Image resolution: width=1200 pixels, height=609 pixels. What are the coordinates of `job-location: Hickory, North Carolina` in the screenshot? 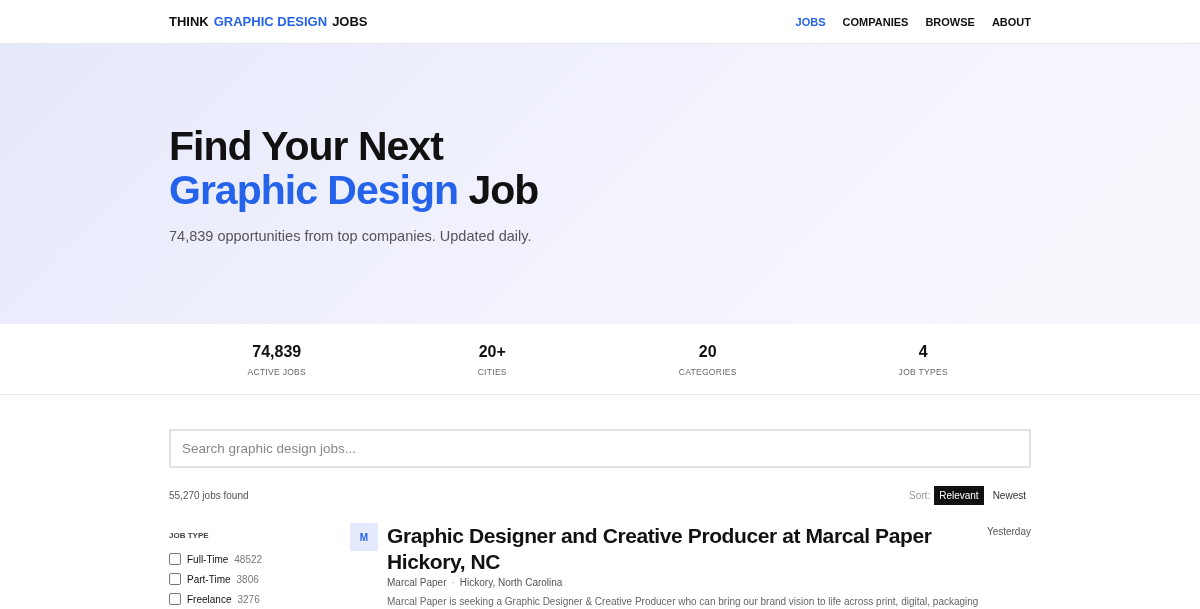 It's located at (511, 582).